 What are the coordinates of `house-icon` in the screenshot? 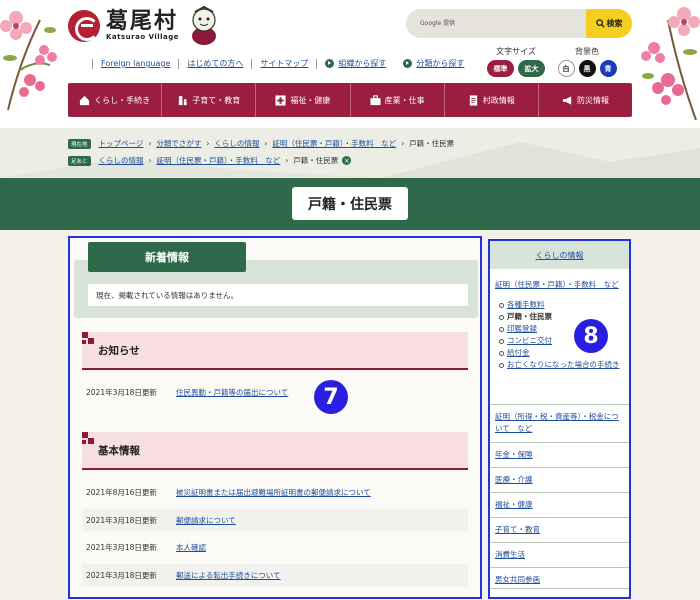 It's located at (84, 100).